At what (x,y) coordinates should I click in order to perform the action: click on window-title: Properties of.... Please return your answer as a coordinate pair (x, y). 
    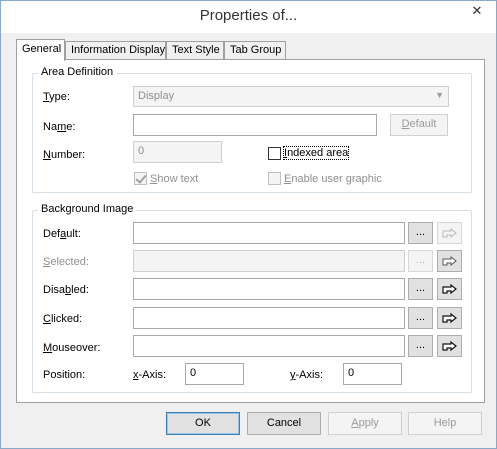
    Looking at the image, I should click on (248, 15).